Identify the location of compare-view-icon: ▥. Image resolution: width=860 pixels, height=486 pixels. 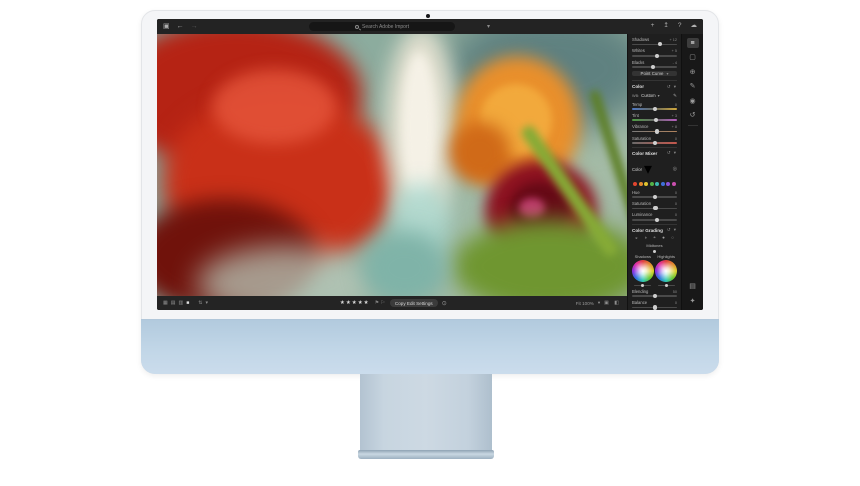
(180, 303).